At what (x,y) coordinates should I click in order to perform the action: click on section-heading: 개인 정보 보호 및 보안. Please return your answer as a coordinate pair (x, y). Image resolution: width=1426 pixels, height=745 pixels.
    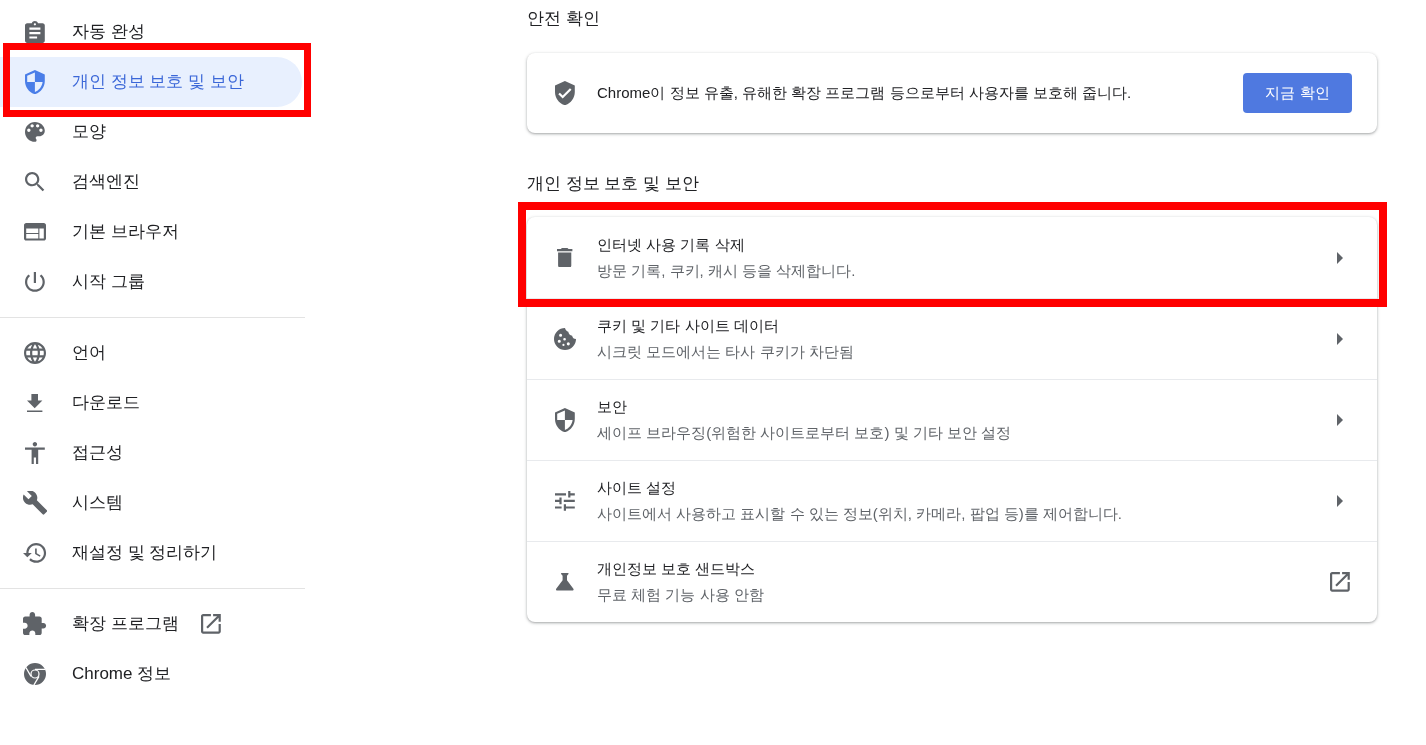
    Looking at the image, I should click on (613, 184).